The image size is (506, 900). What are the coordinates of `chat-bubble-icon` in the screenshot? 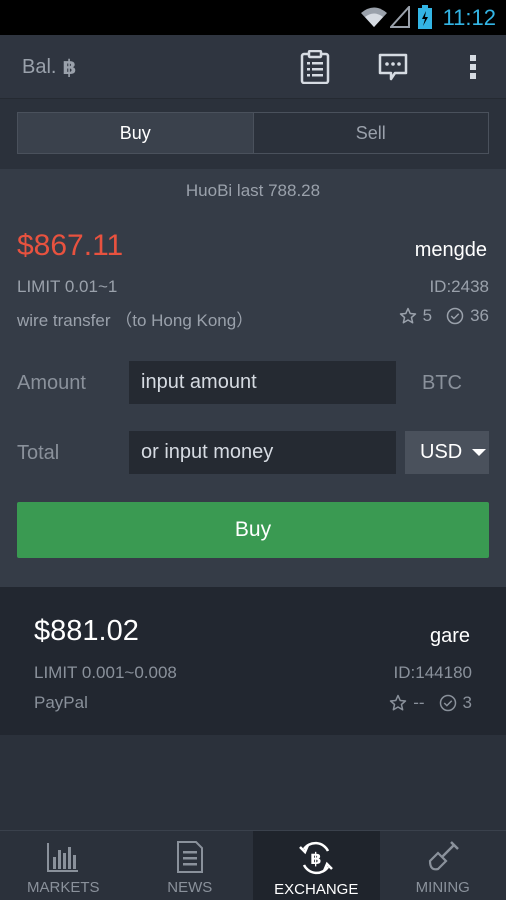 It's located at (393, 67).